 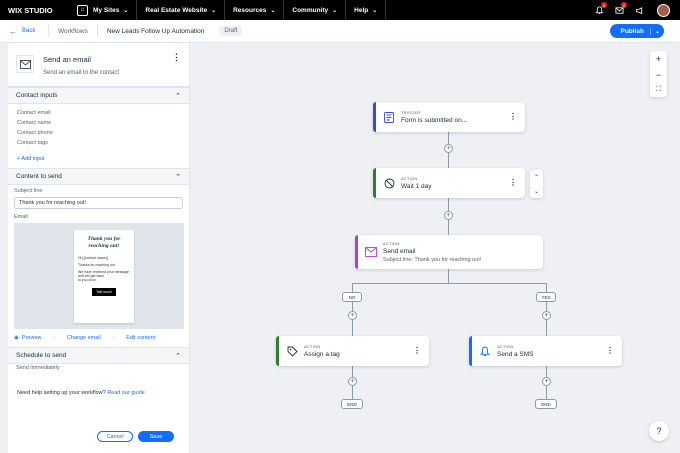 I want to click on section-contact-inputs: Contact inputs ⌃, so click(x=98, y=95).